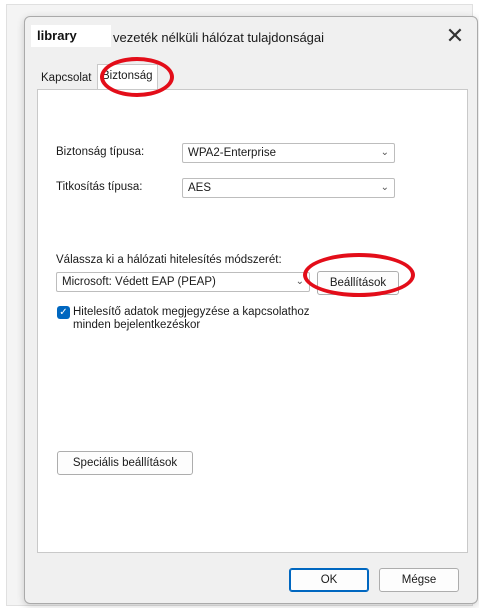 Image resolution: width=479 pixels, height=608 pixels. Describe the element at coordinates (66, 78) in the screenshot. I see `tab-connection: Kapcsolat` at that location.